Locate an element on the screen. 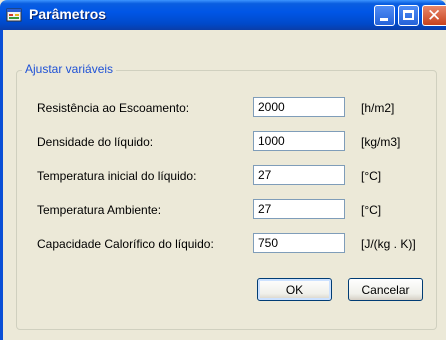 The image size is (446, 340). minimize-button is located at coordinates (384, 15).